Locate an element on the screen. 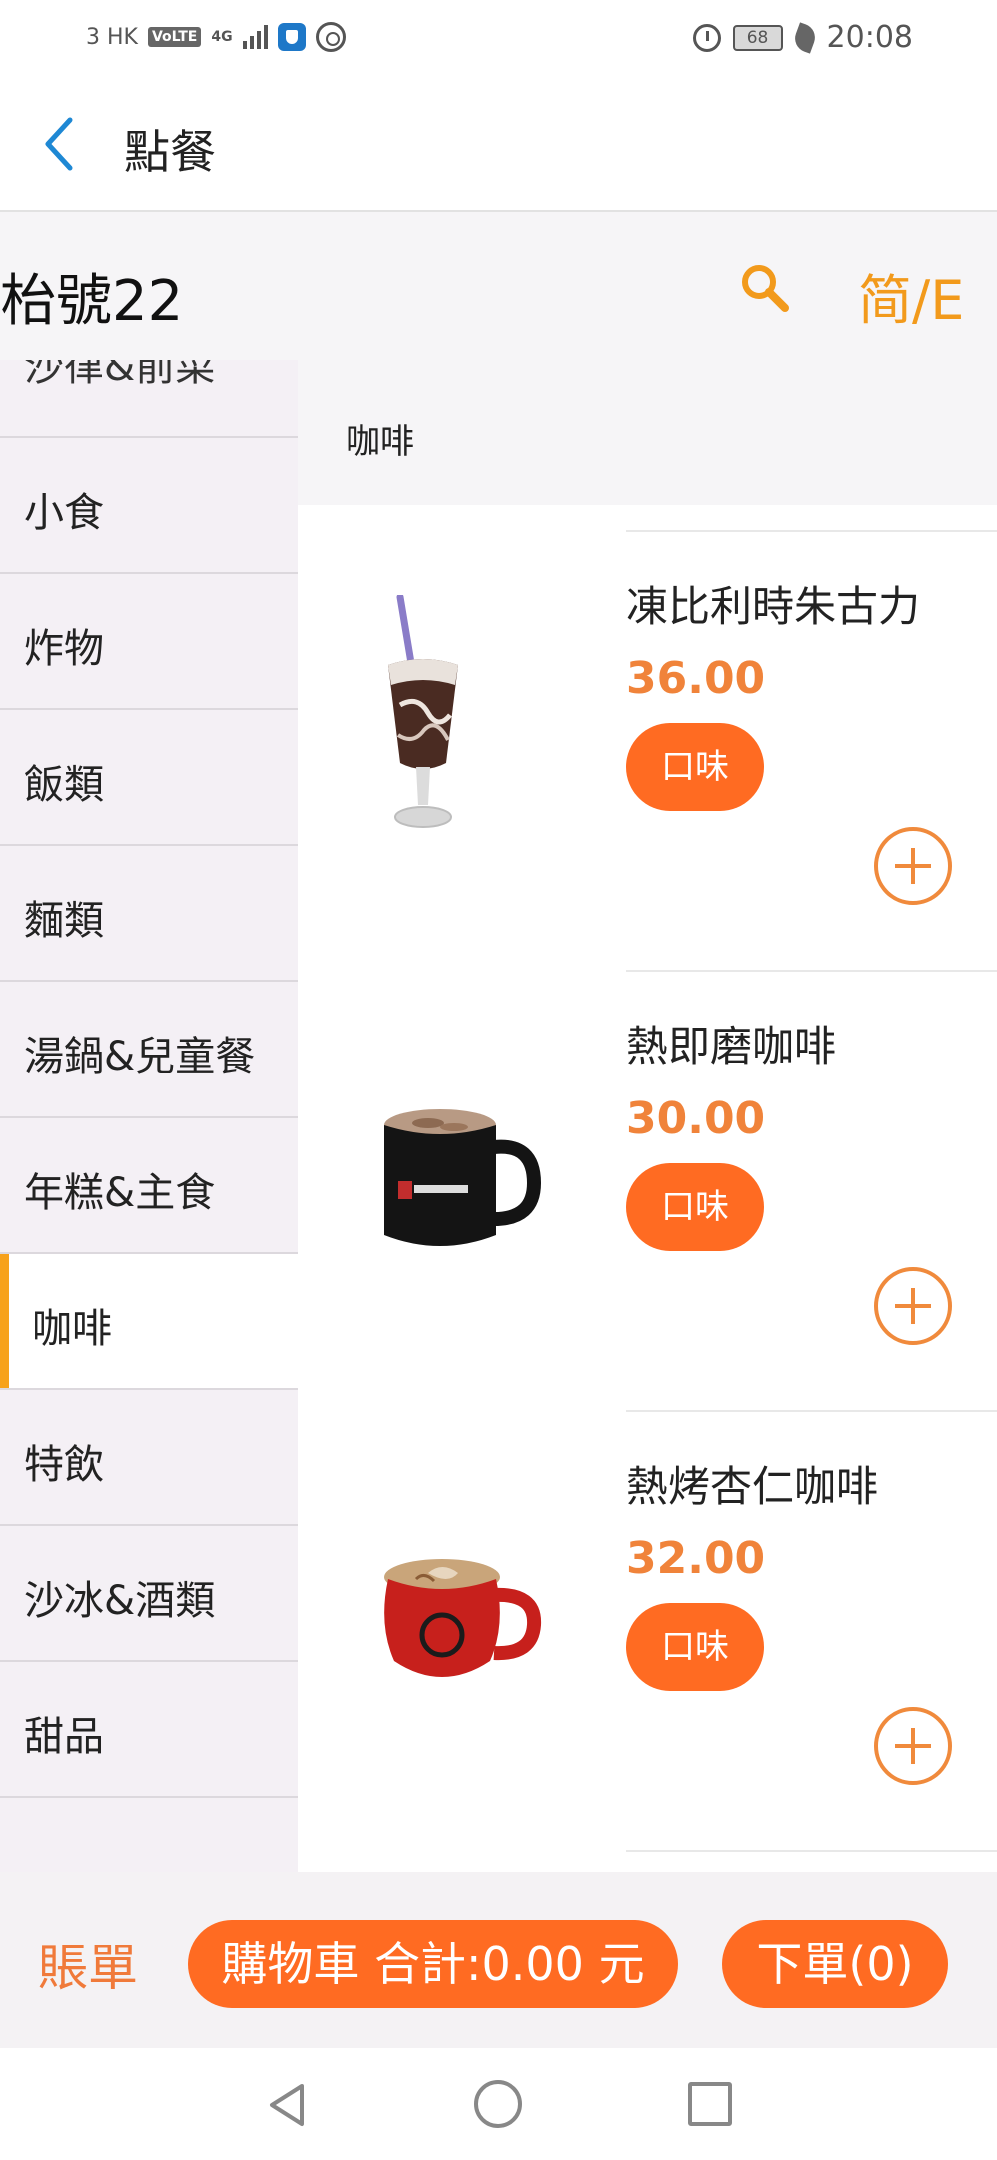 The width and height of the screenshot is (997, 2160). category-item-smoothies-alcohol: 沙冰&酒類 is located at coordinates (149, 1592).